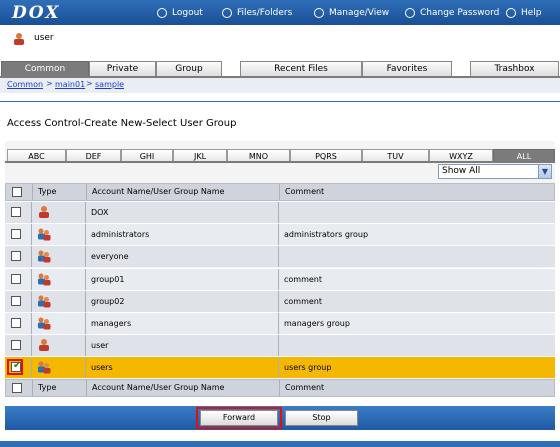 The image size is (560, 447). Describe the element at coordinates (17, 388) in the screenshot. I see `select-all-checkbox-bottom` at that location.